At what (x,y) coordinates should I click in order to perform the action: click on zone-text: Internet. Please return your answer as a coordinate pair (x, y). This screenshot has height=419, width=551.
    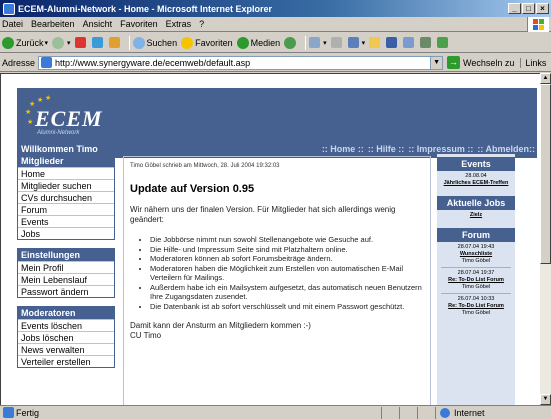
    Looking at the image, I should click on (469, 412).